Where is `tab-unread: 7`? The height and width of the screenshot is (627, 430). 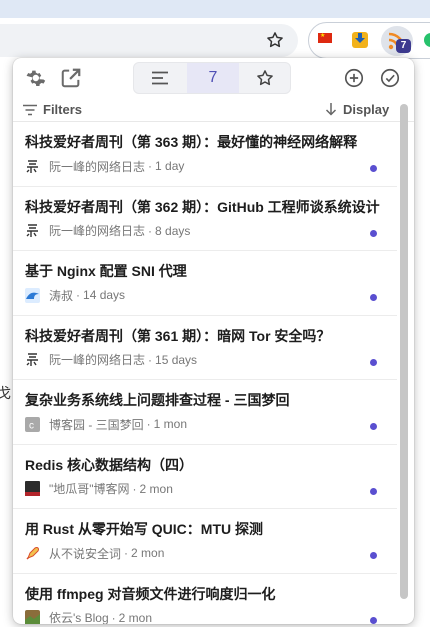
tab-unread: 7 is located at coordinates (213, 78).